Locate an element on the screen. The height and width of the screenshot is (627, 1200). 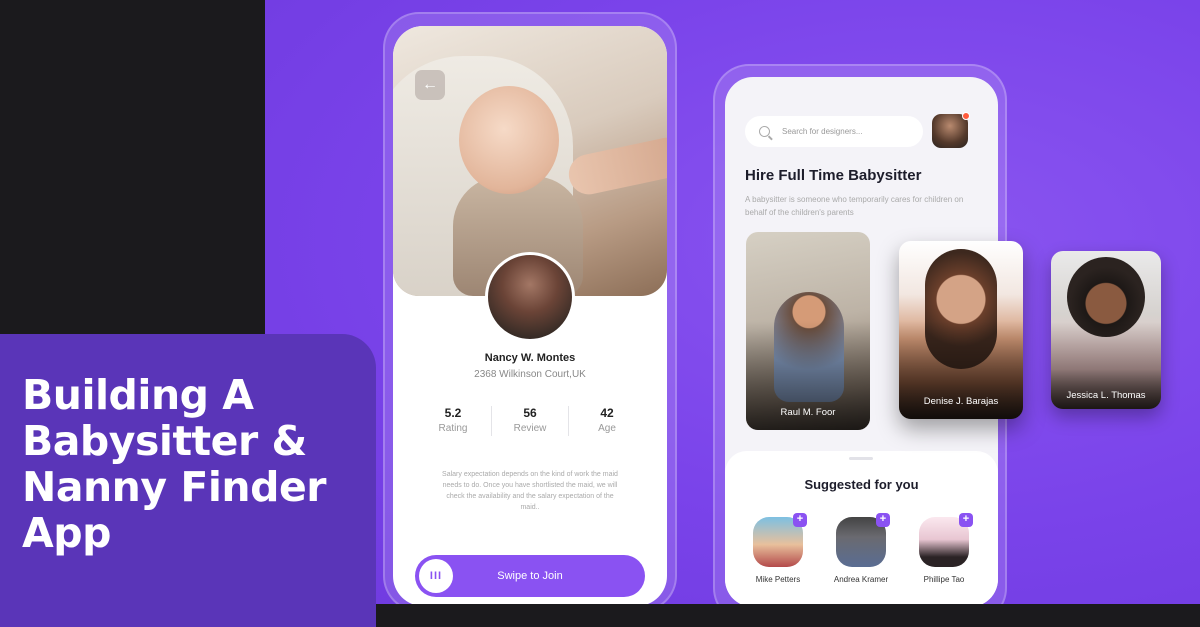
hero-baby-head is located at coordinates (509, 140).